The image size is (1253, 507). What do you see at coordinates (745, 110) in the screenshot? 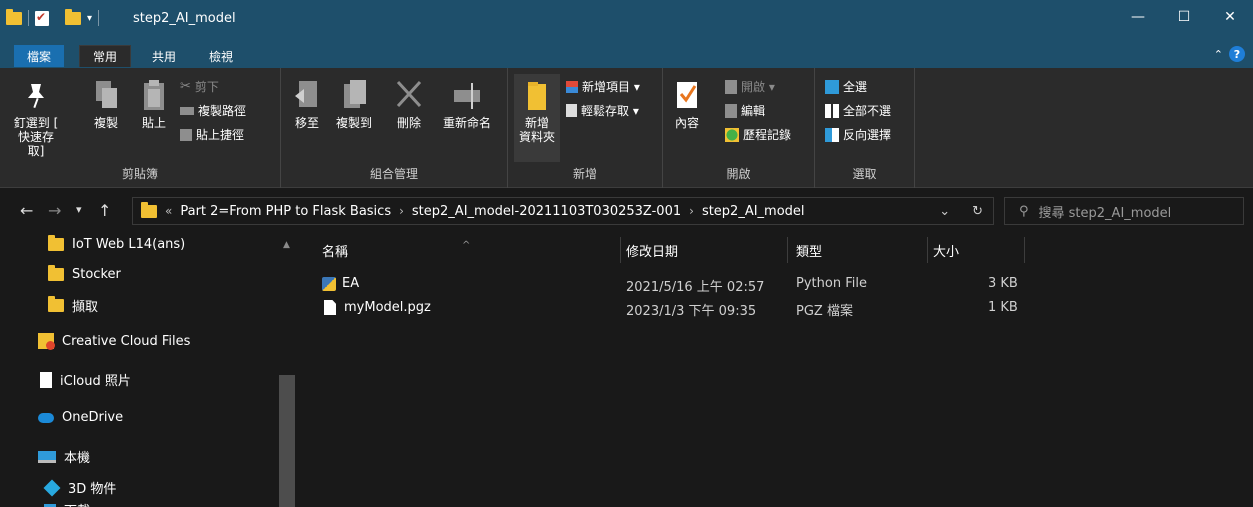
I see `edit-button: 編輯` at bounding box center [745, 110].